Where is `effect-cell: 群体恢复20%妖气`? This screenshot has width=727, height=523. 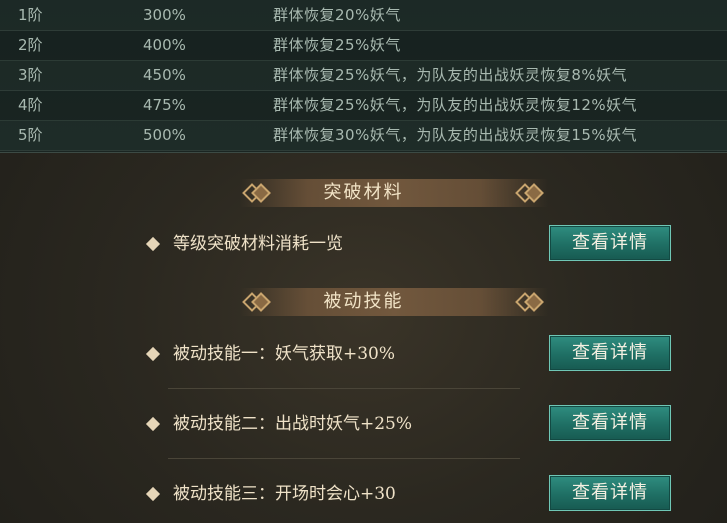 effect-cell: 群体恢复20%妖气 is located at coordinates (337, 15).